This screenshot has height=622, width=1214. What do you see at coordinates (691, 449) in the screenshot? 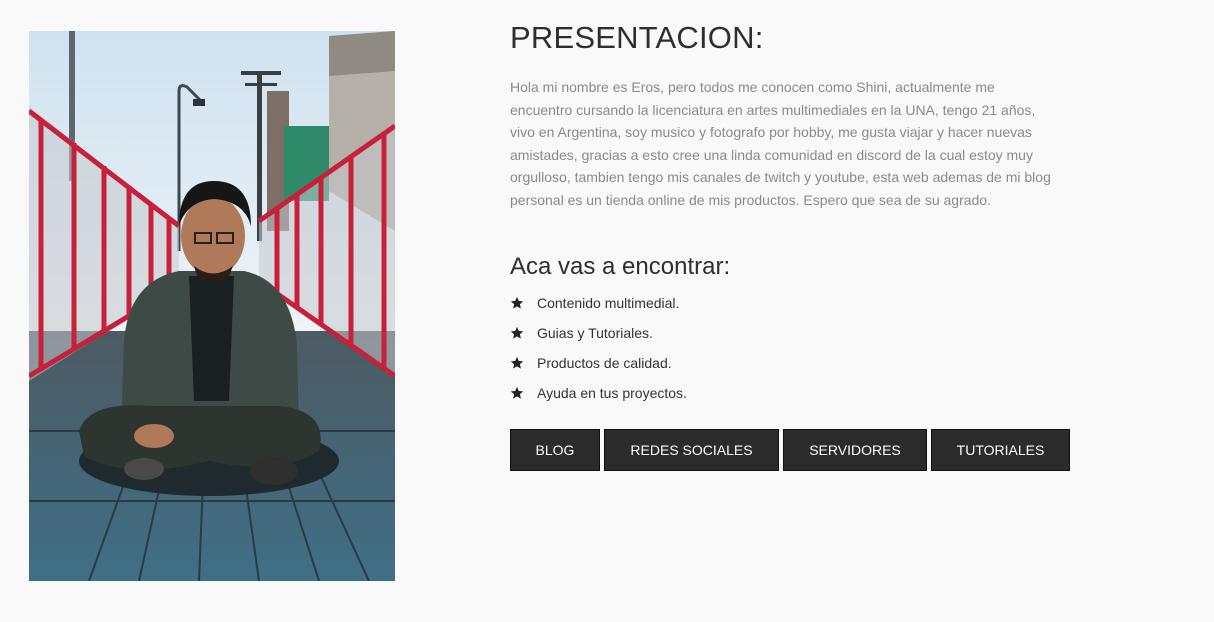
I see `social-networks-button: REDES SOCIALES` at bounding box center [691, 449].